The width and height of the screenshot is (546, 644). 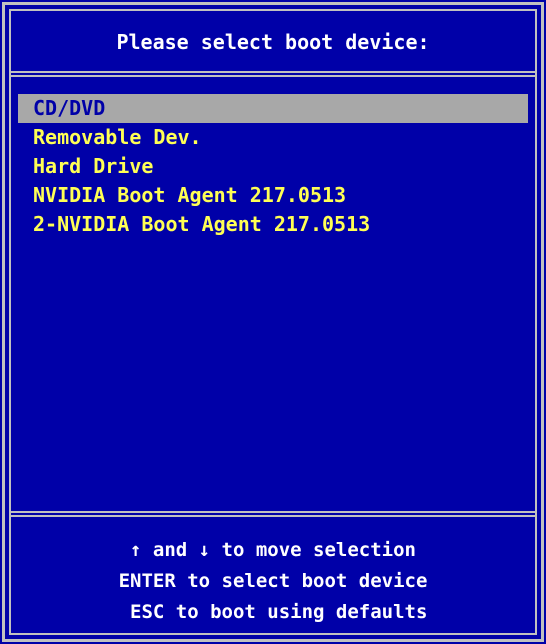 What do you see at coordinates (273, 550) in the screenshot?
I see `help-line-navigate: ↑ and ↓ to move selection` at bounding box center [273, 550].